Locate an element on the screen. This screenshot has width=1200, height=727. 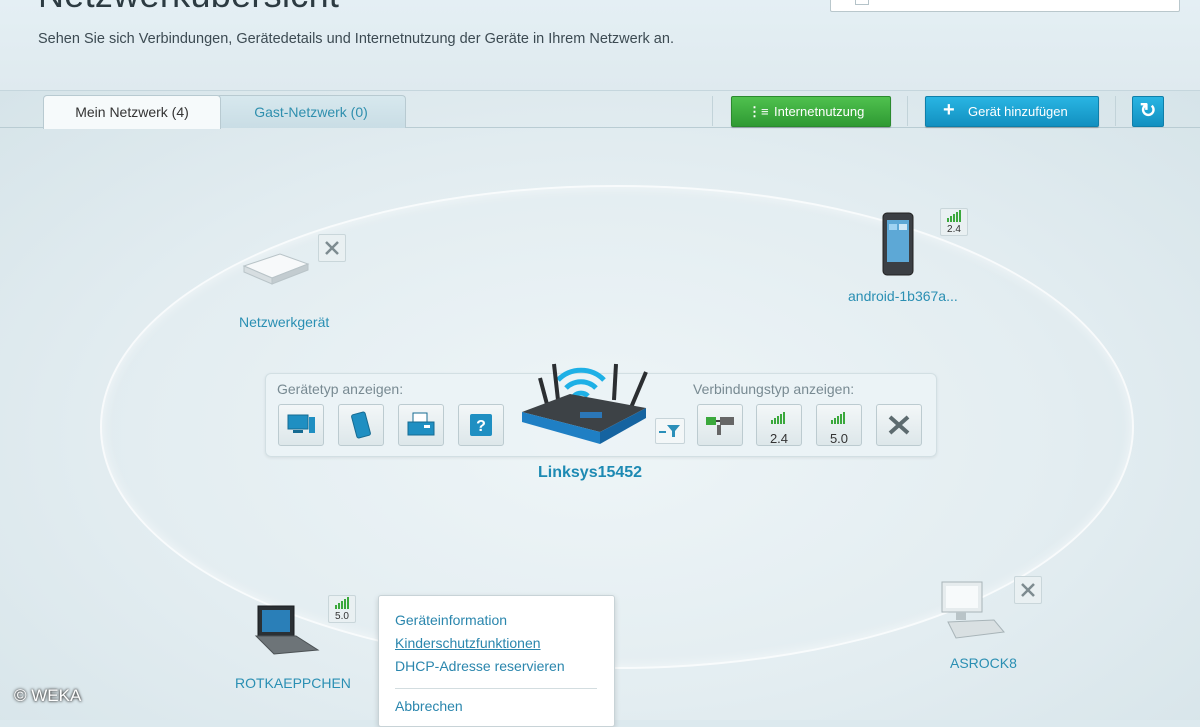
refresh-icon: ↻ is located at coordinates (1148, 111).